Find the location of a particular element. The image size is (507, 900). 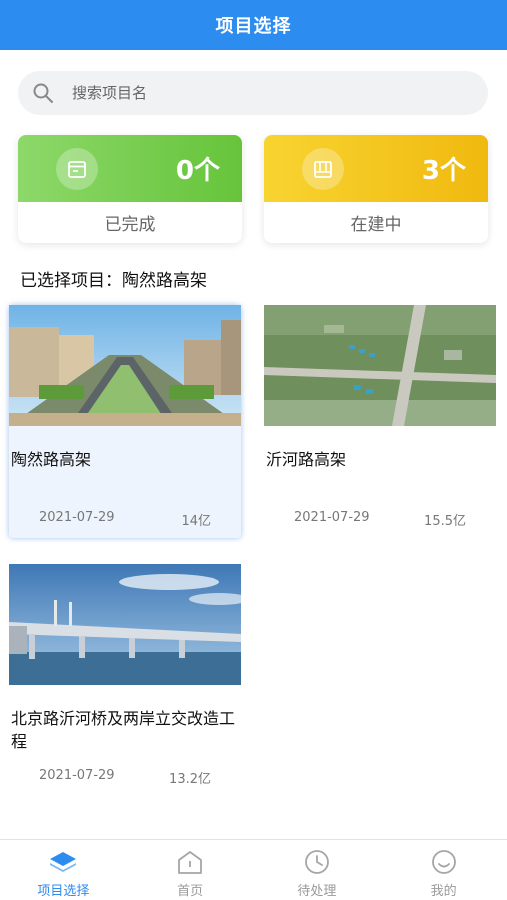

tab-label: 我的 is located at coordinates (443, 891).